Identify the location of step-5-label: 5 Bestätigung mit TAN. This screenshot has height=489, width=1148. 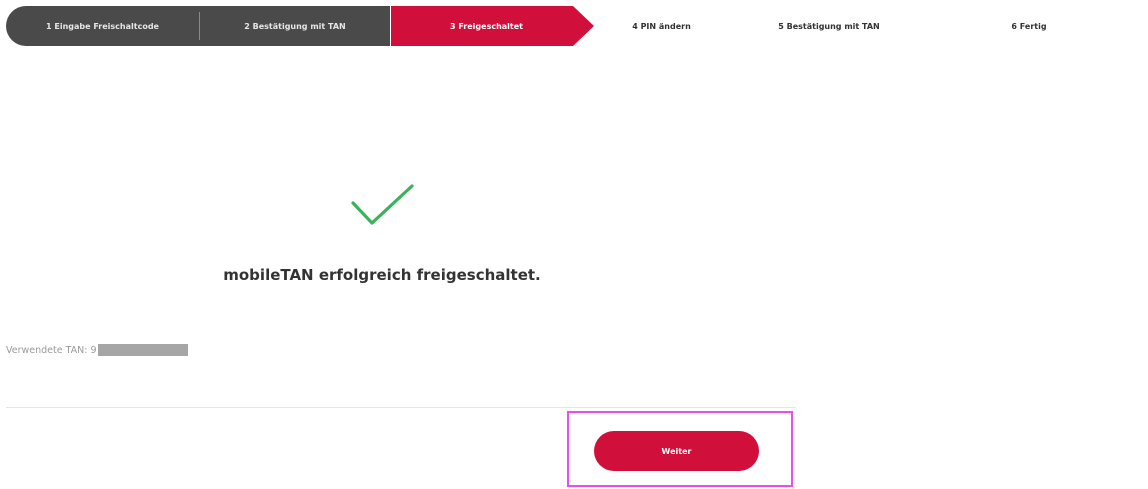
(829, 26).